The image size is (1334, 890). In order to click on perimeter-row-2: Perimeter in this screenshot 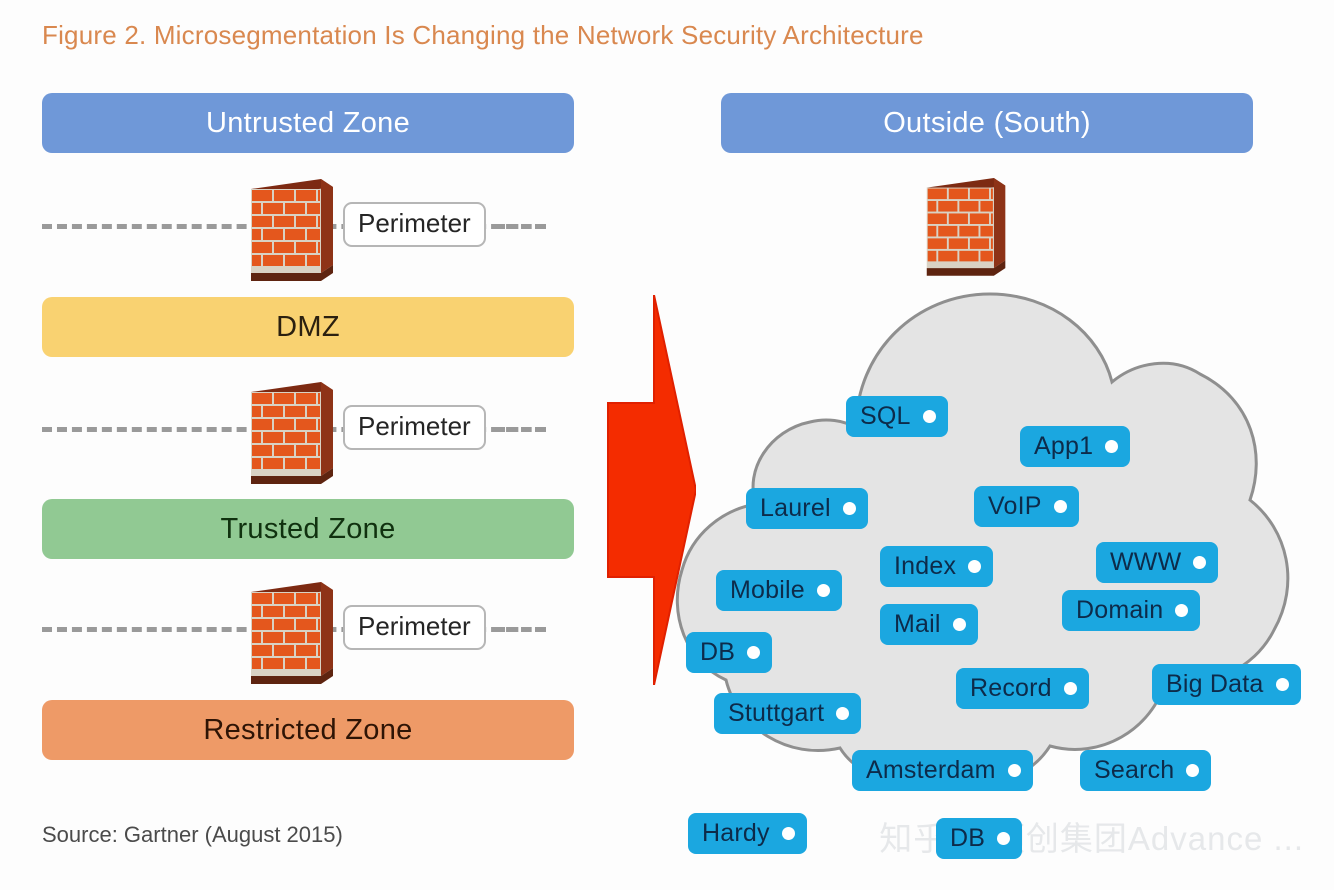, I will do `click(310, 430)`.